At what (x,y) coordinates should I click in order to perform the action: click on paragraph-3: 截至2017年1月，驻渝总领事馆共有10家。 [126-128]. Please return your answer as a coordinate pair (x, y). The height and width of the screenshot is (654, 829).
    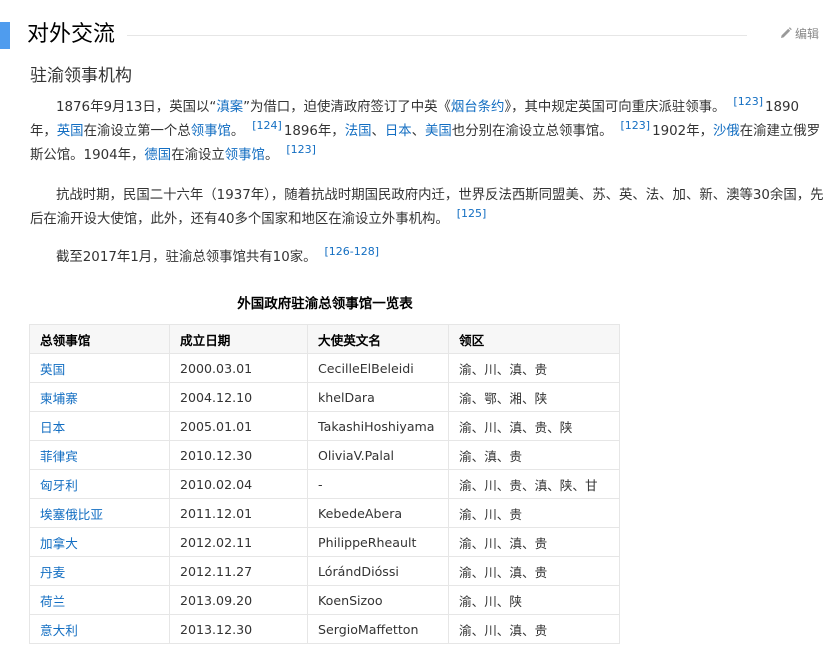
    Looking at the image, I should click on (427, 258).